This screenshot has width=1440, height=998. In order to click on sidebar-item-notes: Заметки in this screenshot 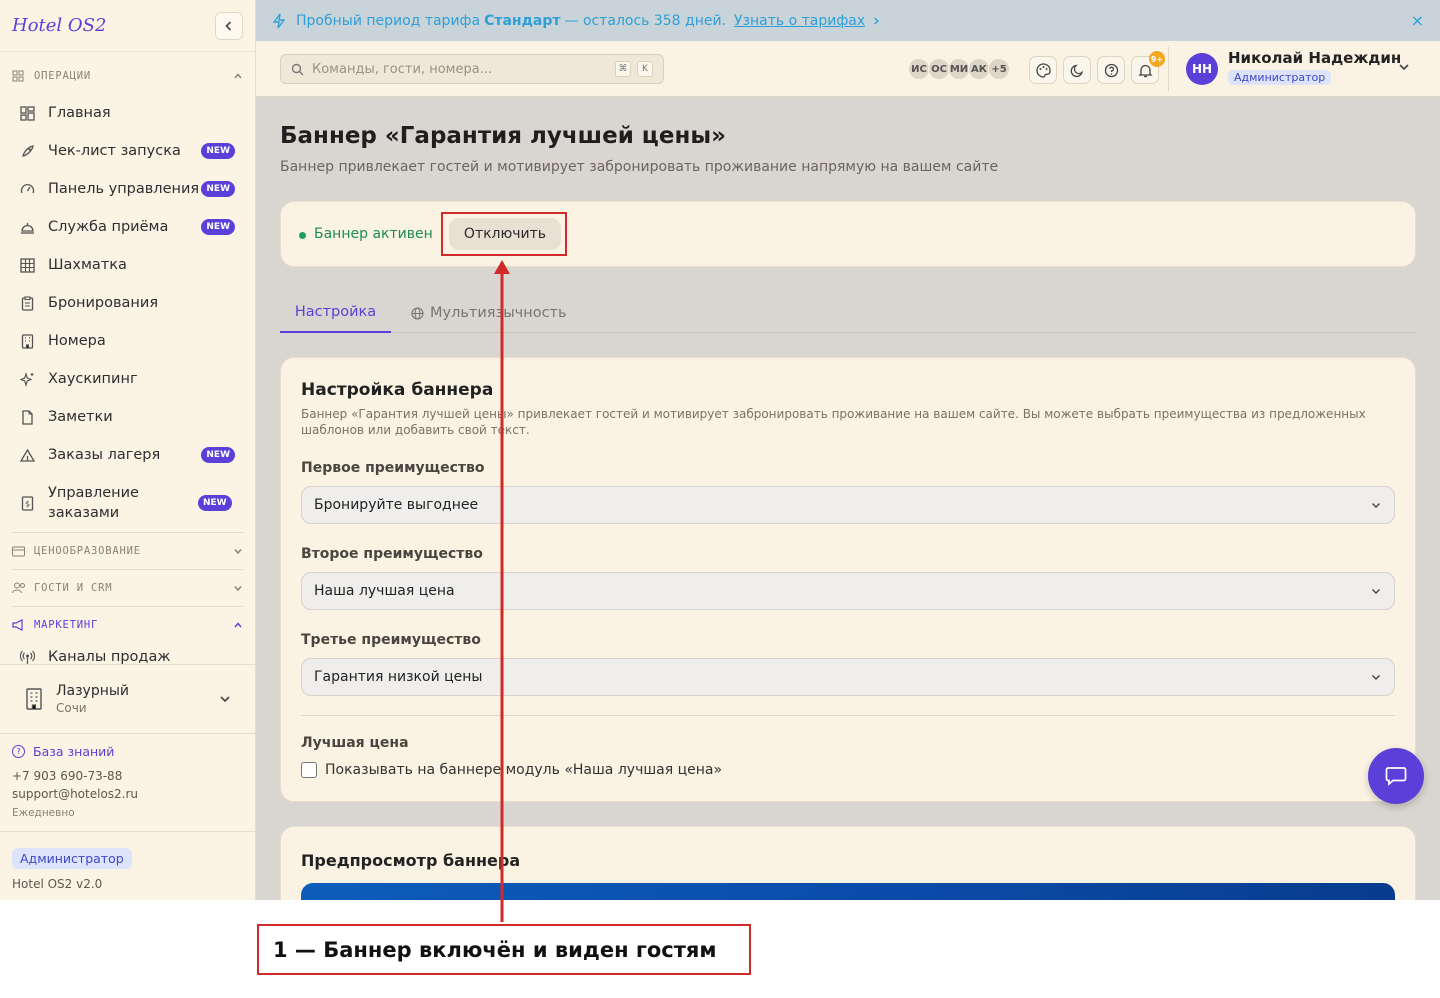, I will do `click(127, 417)`.